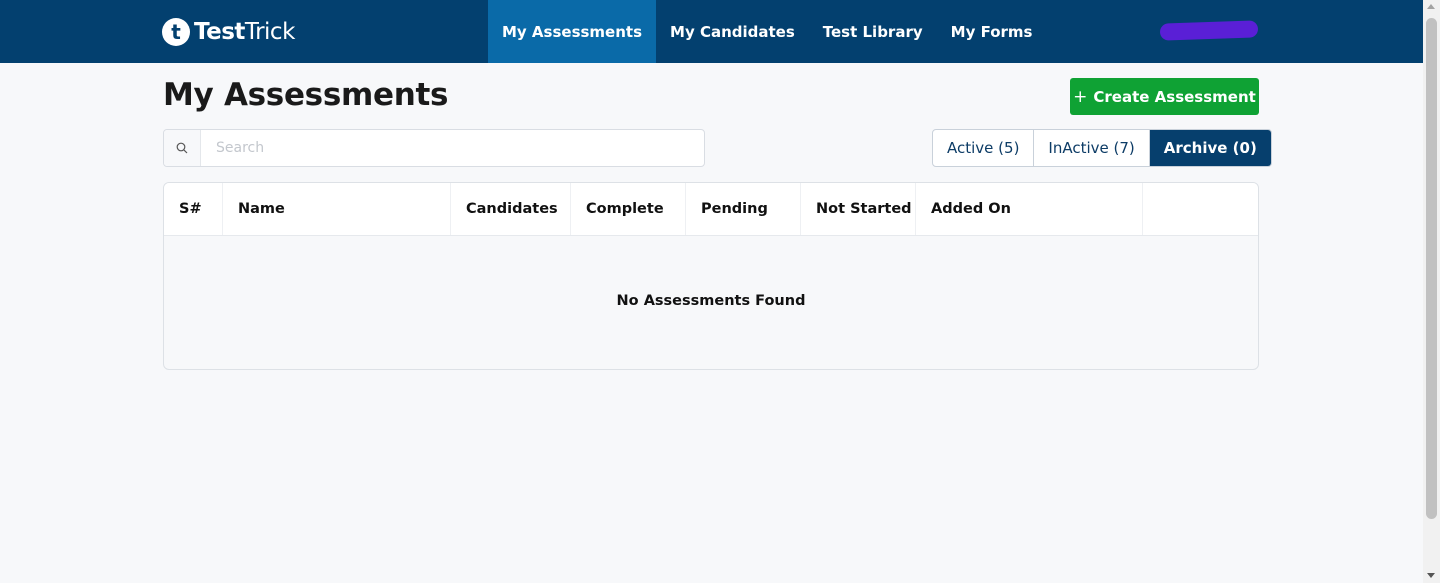  What do you see at coordinates (1209, 30) in the screenshot?
I see `user-menu-redacted` at bounding box center [1209, 30].